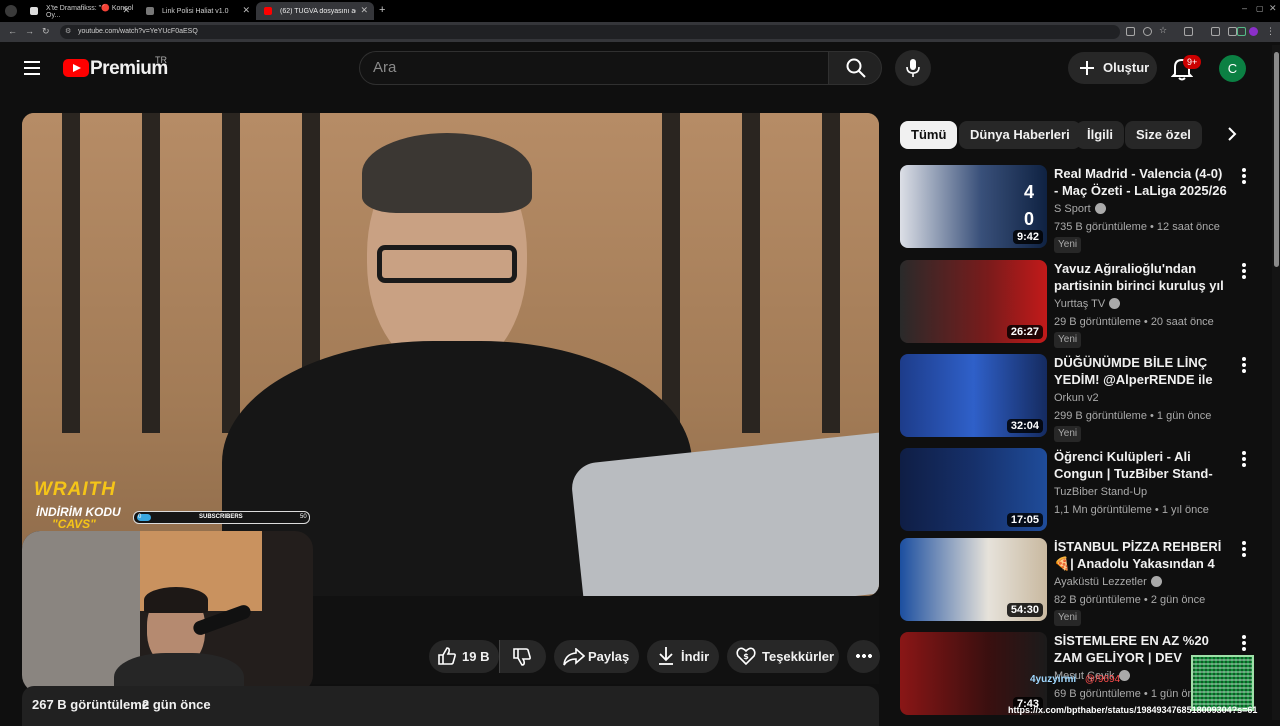 This screenshot has width=1280, height=726. What do you see at coordinates (855, 68) in the screenshot?
I see `search-button` at bounding box center [855, 68].